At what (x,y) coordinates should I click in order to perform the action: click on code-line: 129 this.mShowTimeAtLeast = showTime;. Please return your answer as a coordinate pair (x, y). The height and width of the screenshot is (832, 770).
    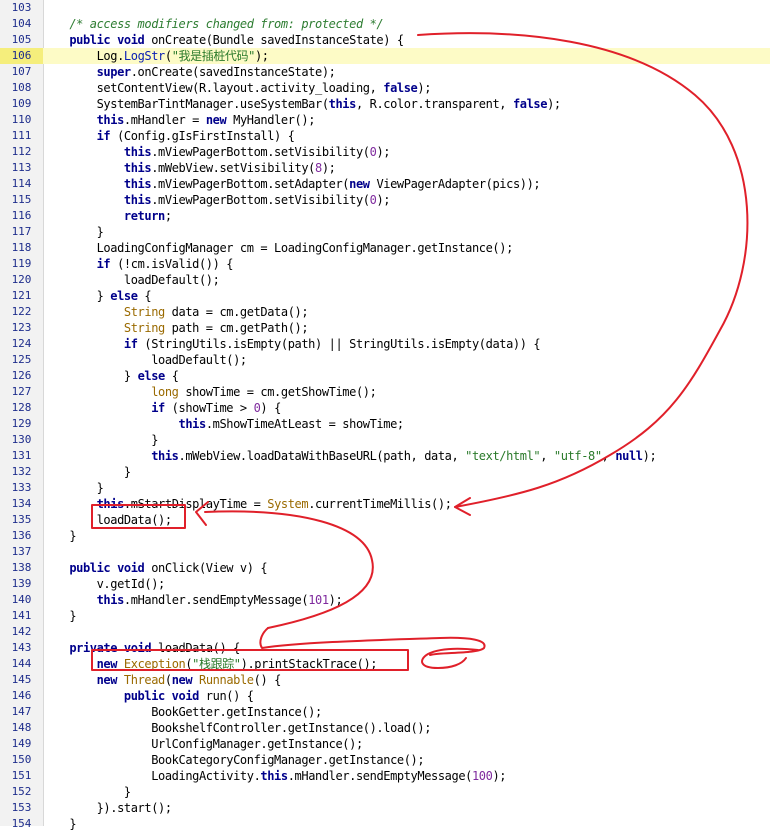
    Looking at the image, I should click on (385, 424).